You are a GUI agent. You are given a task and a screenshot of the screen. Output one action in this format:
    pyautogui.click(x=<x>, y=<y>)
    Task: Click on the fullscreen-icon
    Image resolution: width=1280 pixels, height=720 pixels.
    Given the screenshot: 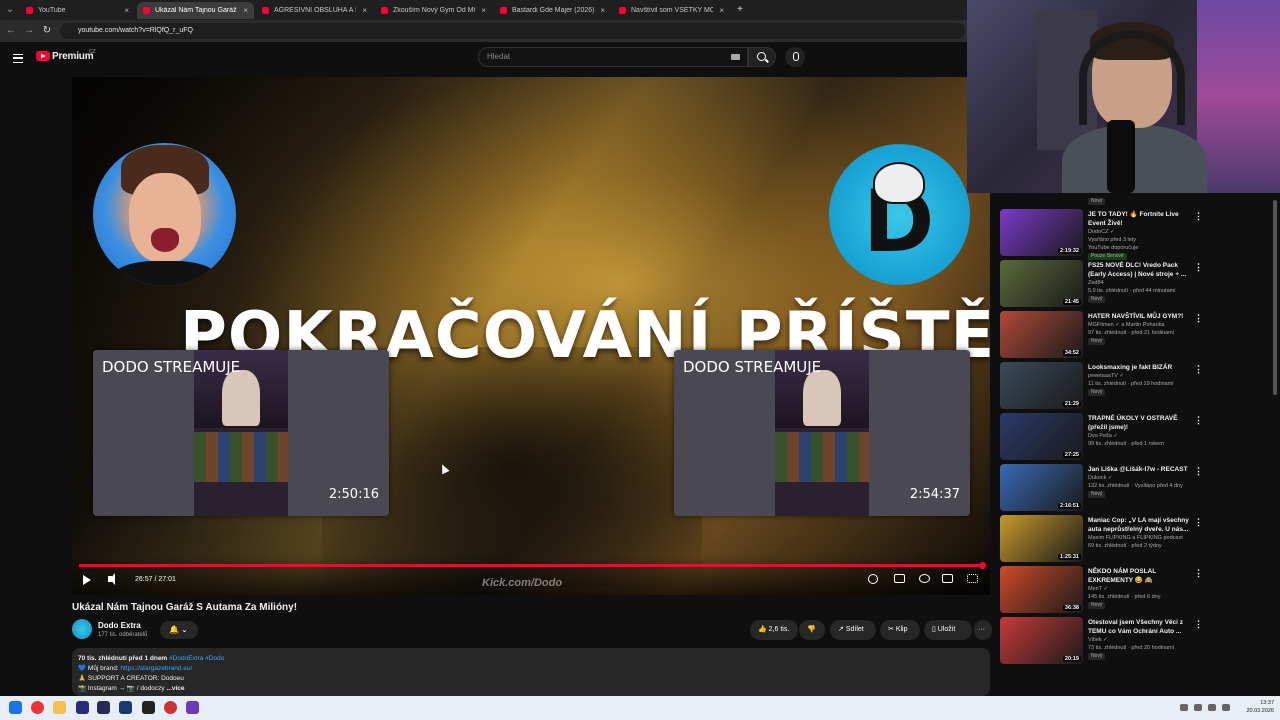 What is the action you would take?
    pyautogui.click(x=972, y=578)
    